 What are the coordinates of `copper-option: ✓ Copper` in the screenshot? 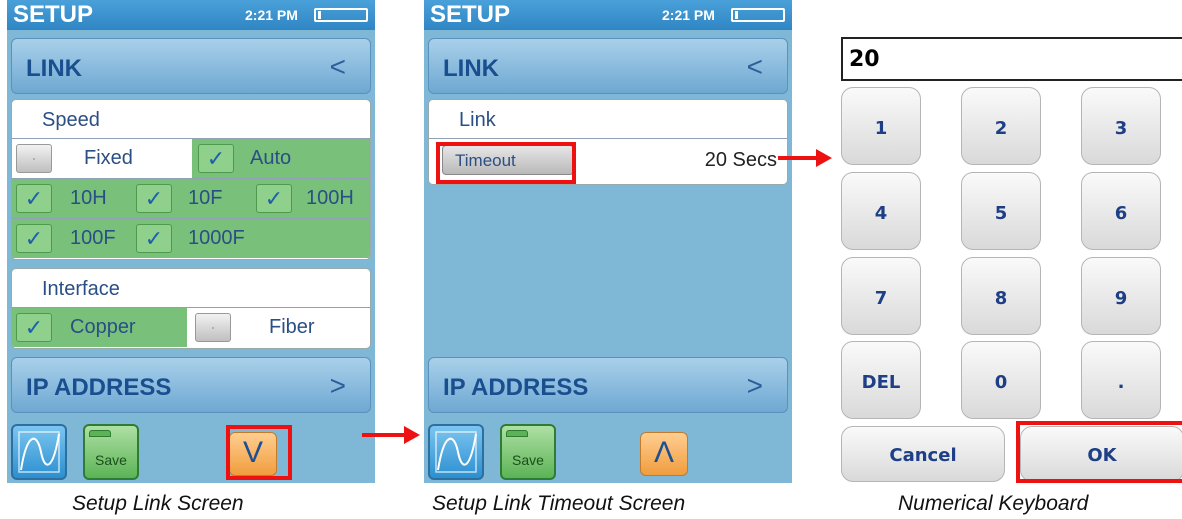 It's located at (99, 327).